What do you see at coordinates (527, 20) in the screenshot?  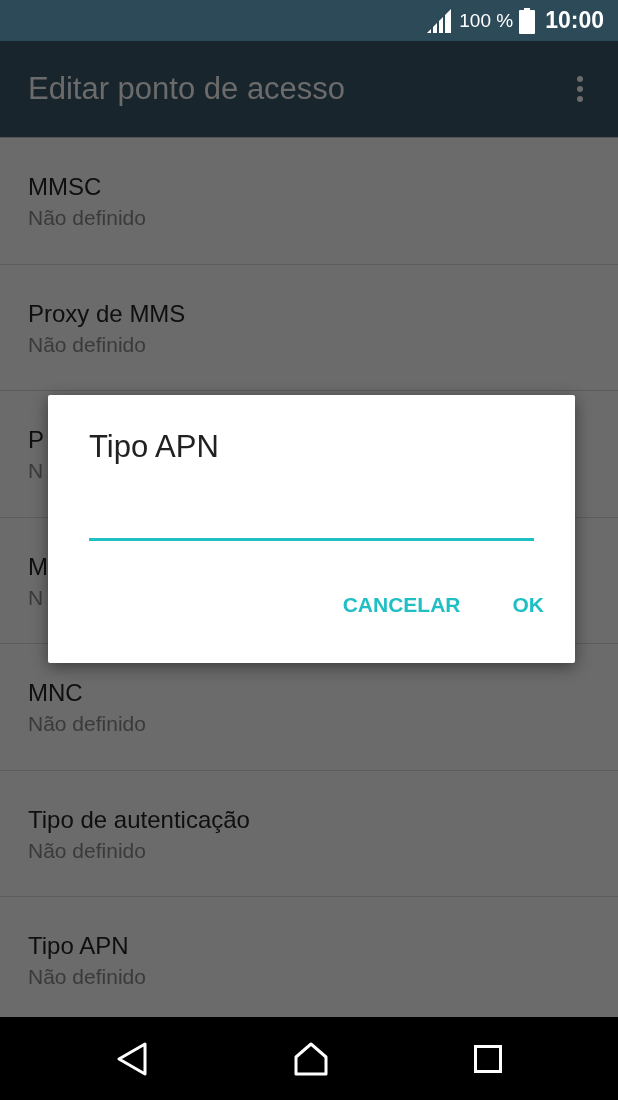 I see `battery-icon` at bounding box center [527, 20].